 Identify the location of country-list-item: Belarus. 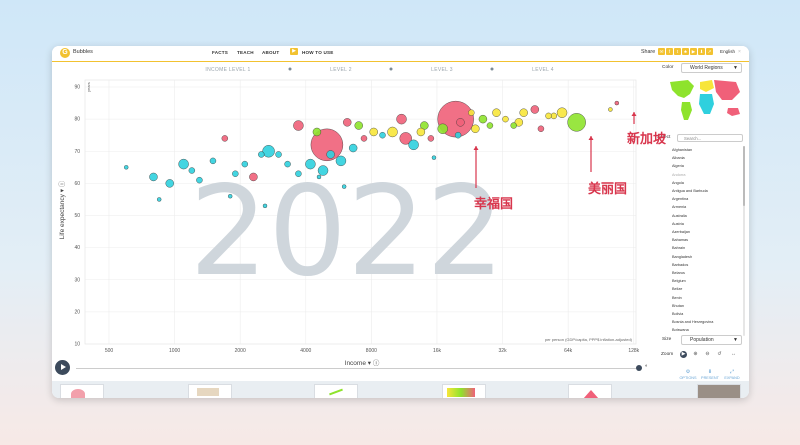
(678, 273).